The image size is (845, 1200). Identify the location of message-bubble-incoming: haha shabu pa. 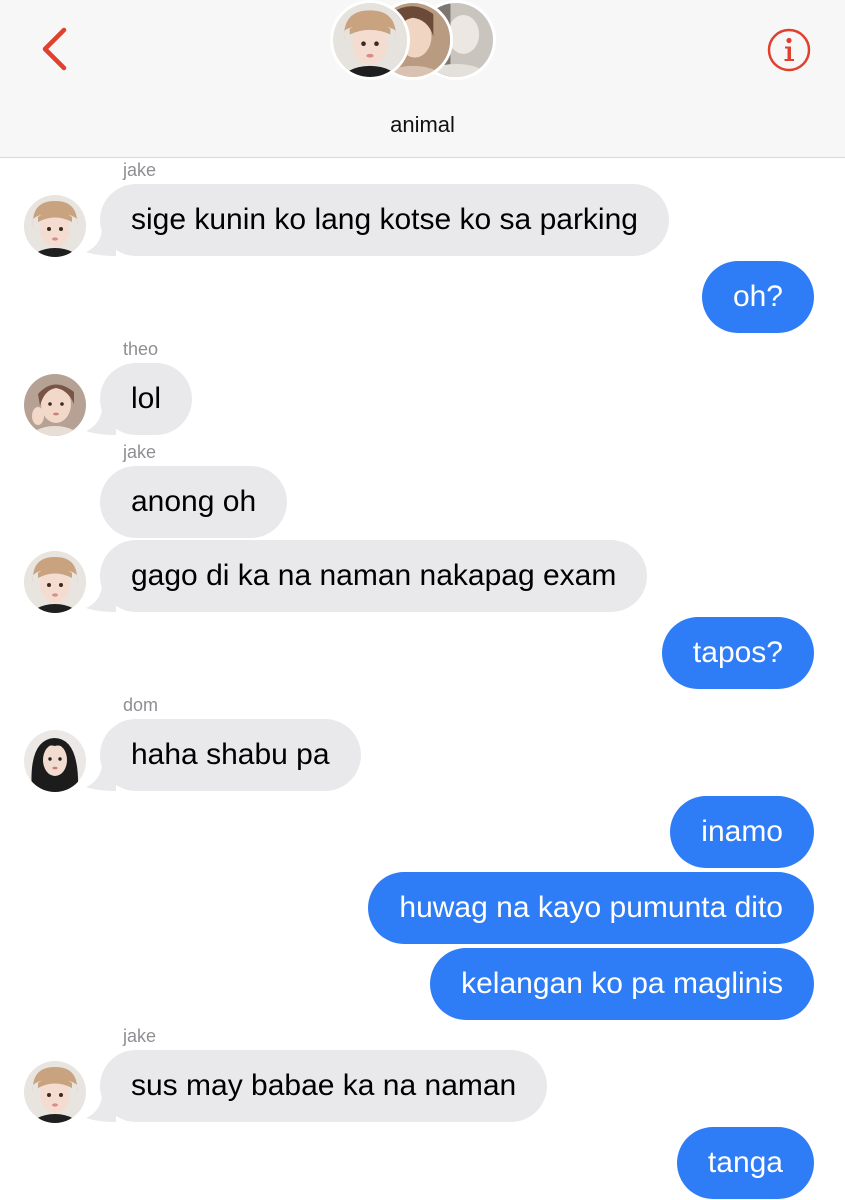
(223, 755).